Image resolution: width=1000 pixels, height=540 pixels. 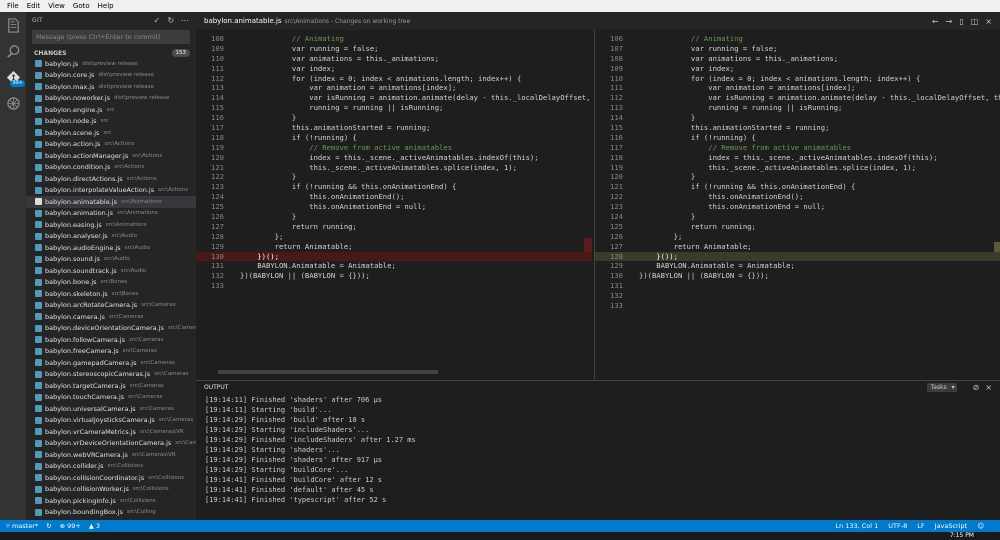 What do you see at coordinates (171, 20) in the screenshot?
I see `refresh-icon: ↻` at bounding box center [171, 20].